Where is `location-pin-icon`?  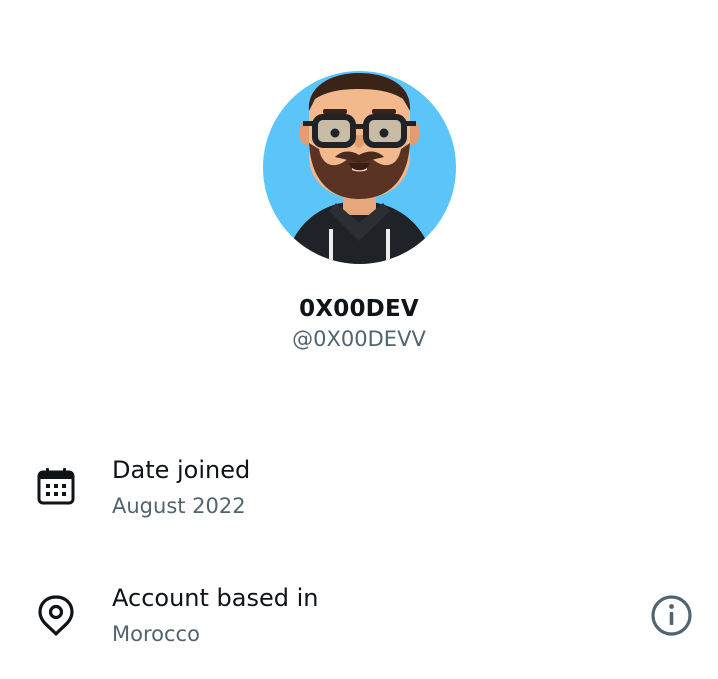
location-pin-icon is located at coordinates (56, 615).